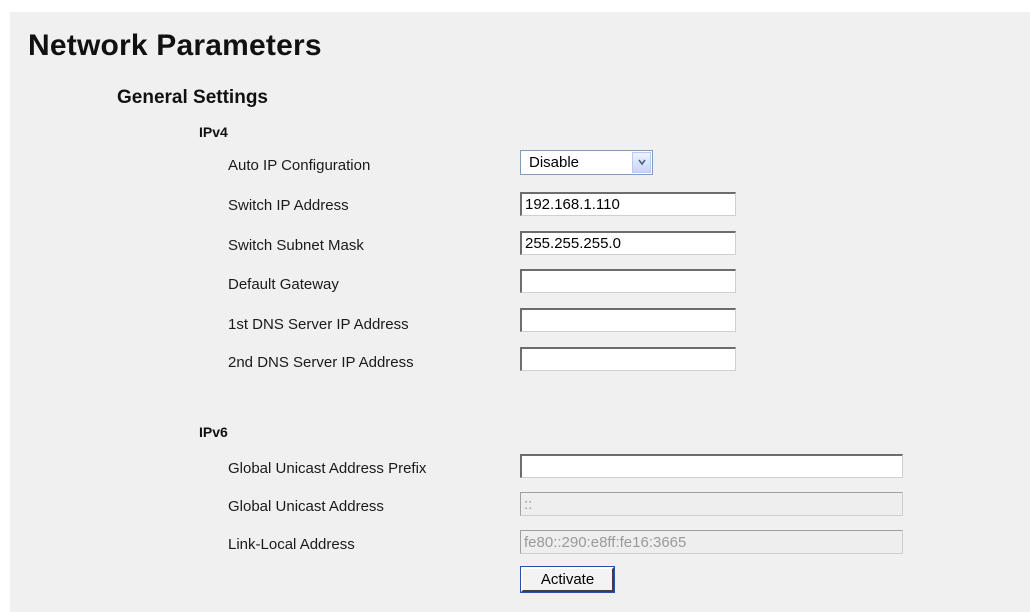  What do you see at coordinates (628, 243) in the screenshot?
I see `subnet-mask-input` at bounding box center [628, 243].